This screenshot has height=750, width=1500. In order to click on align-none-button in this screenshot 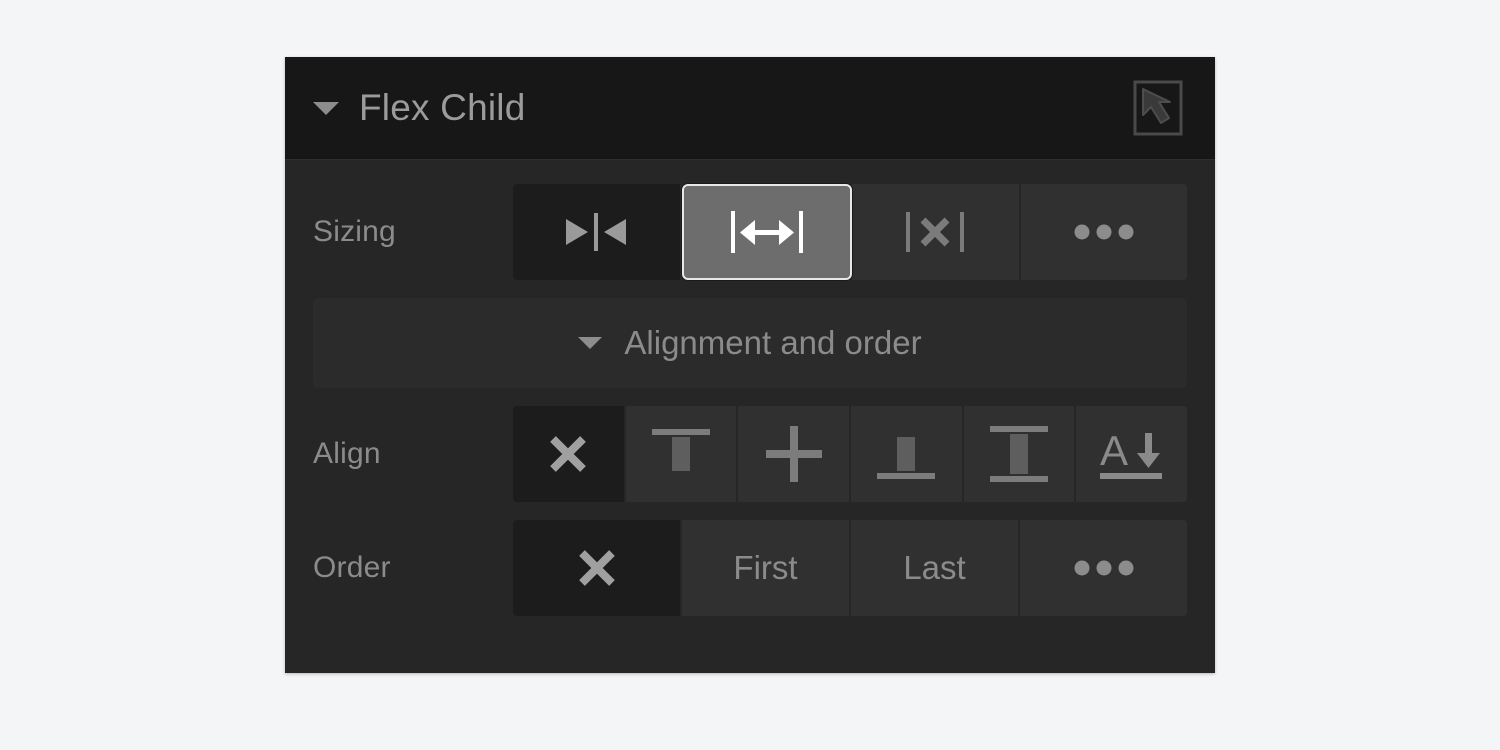, I will do `click(569, 454)`.